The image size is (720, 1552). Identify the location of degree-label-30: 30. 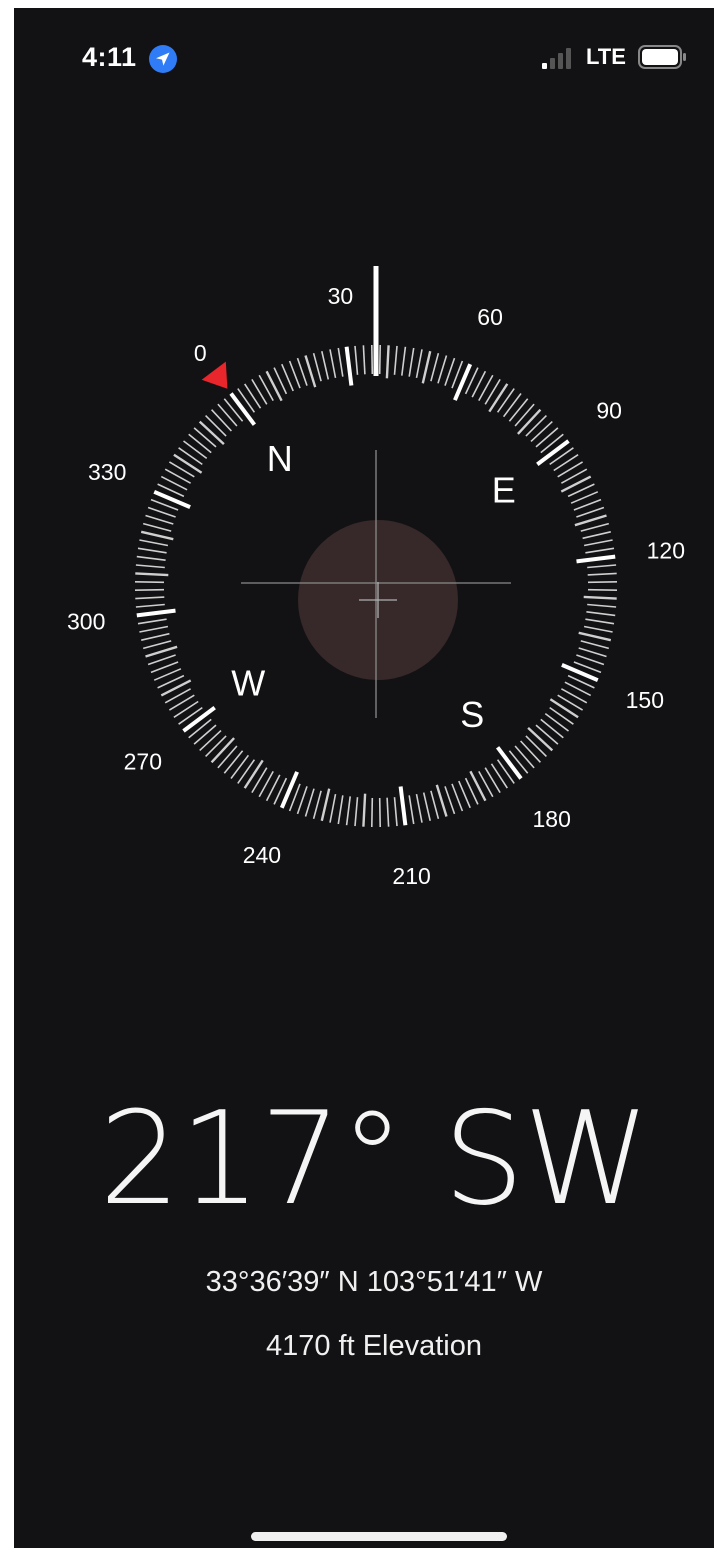
(341, 296).